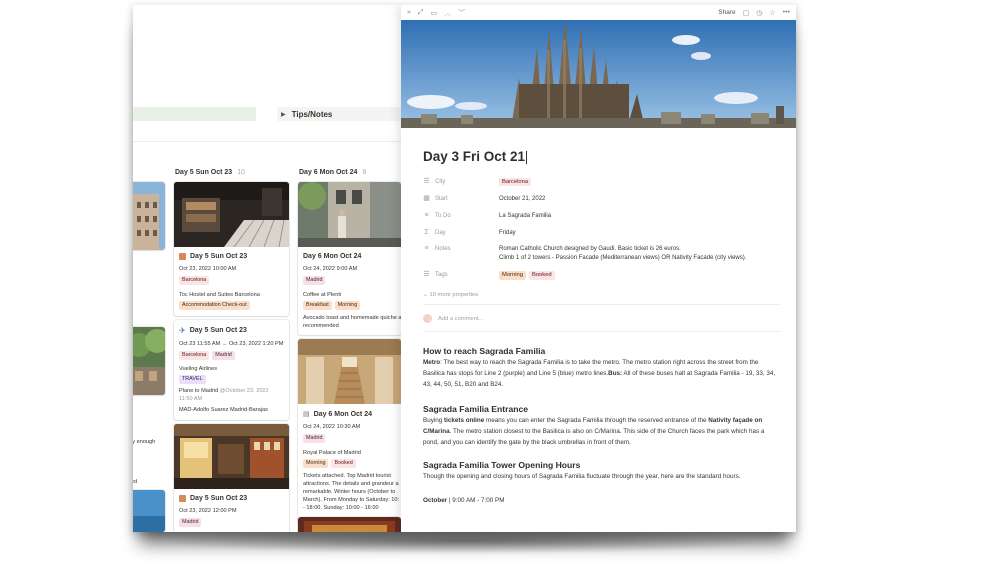  Describe the element at coordinates (233, 379) in the screenshot. I see `card-tags: TRAVEL` at that location.